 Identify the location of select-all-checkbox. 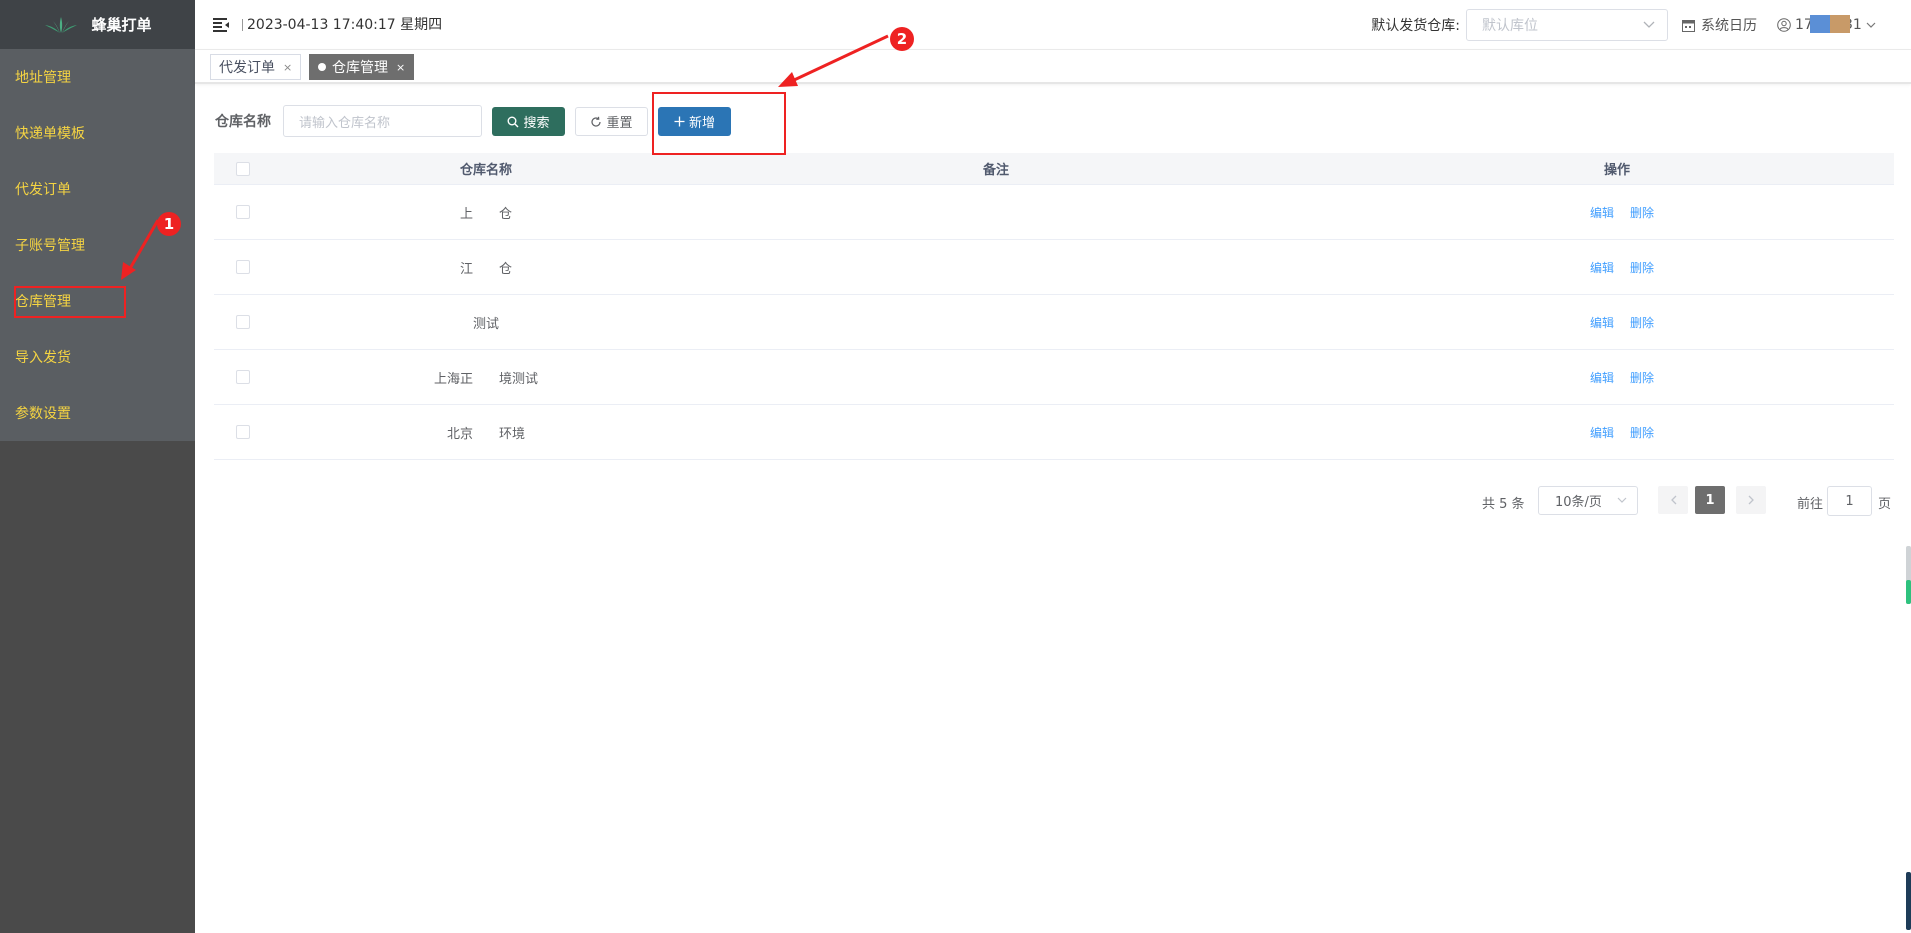
(243, 168).